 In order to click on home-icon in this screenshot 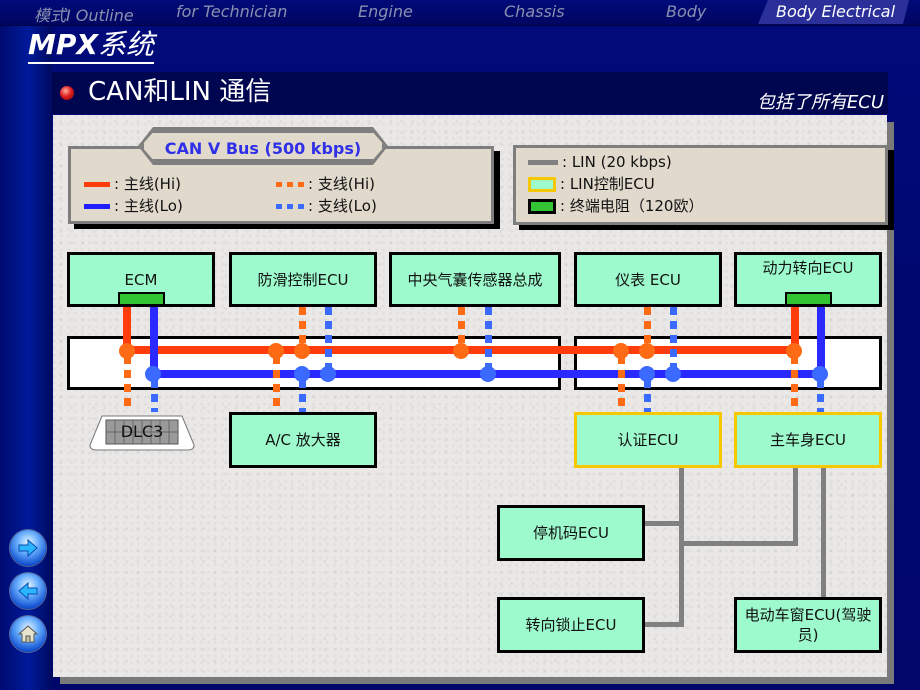, I will do `click(28, 634)`.